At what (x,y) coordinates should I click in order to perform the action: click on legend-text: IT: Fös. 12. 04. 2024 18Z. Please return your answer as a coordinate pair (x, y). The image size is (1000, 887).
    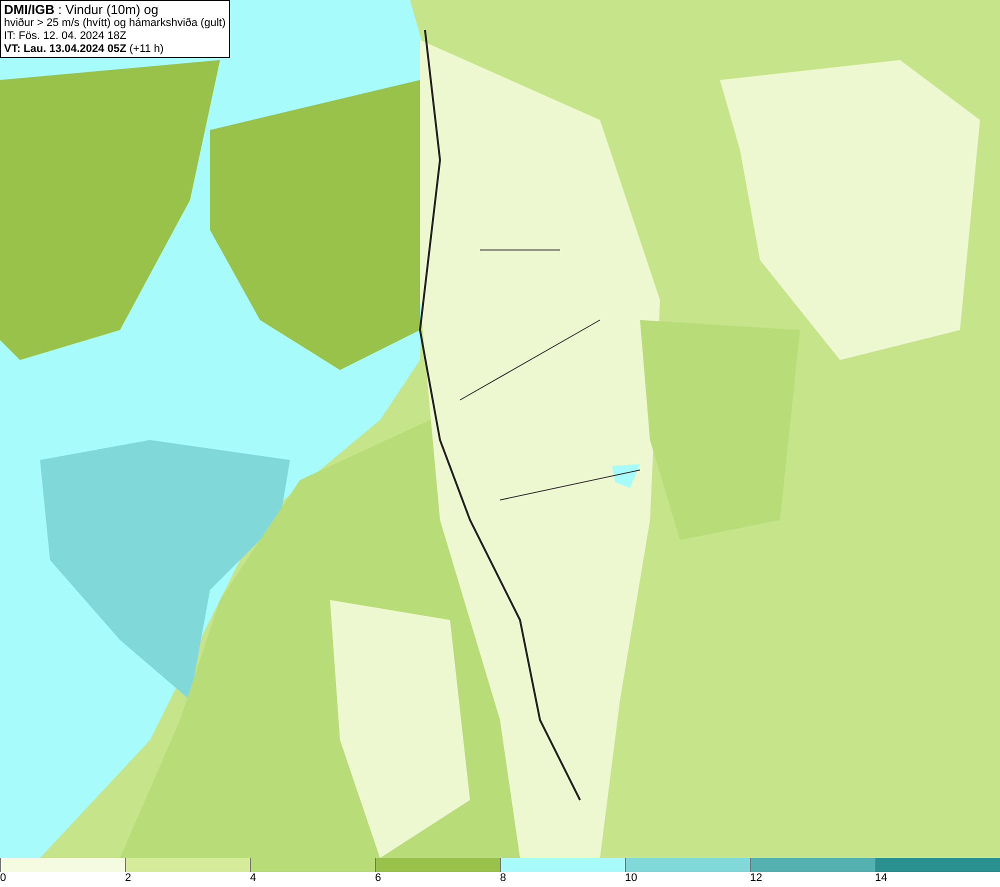
    Looking at the image, I should click on (66, 36).